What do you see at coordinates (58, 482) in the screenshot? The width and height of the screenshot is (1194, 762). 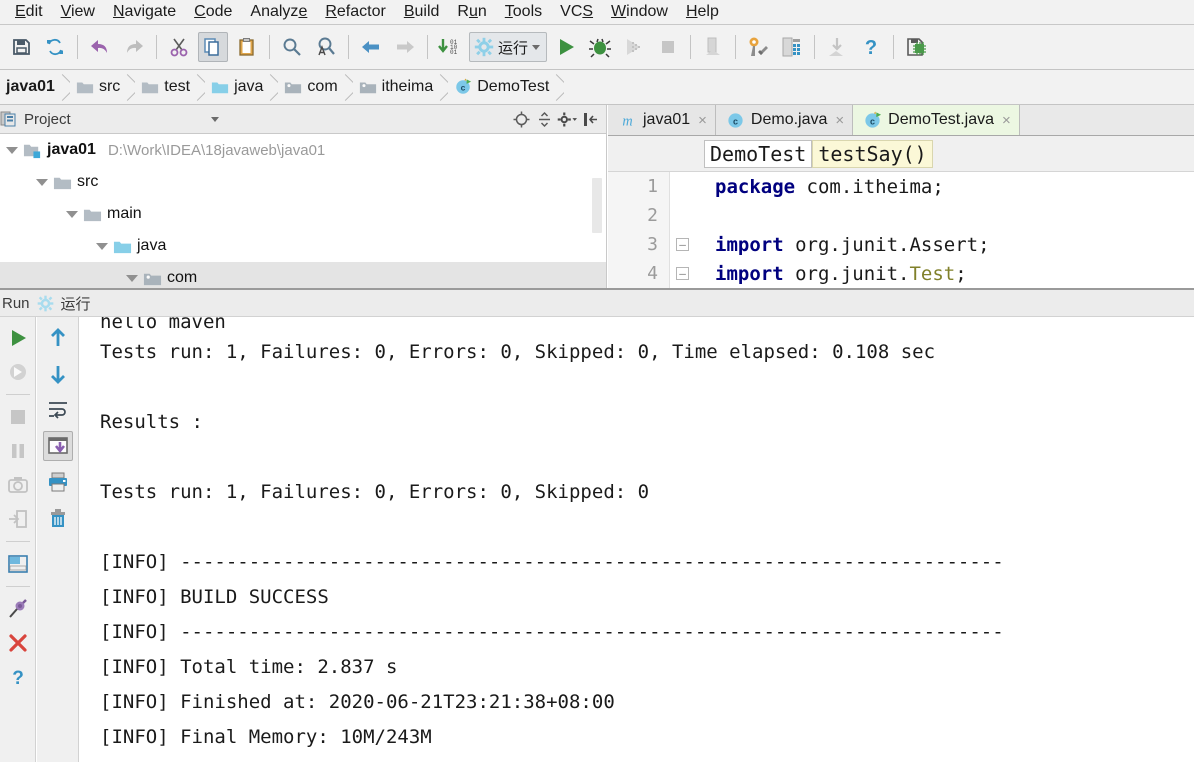 I see `print-icon` at bounding box center [58, 482].